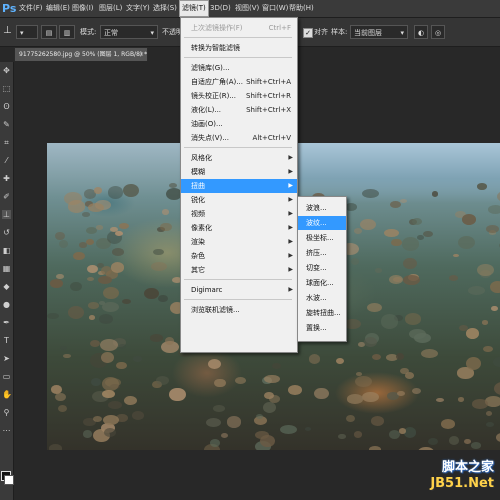  What do you see at coordinates (239, 82) in the screenshot?
I see `filter-menu-item: 自适应广角(A)... Shift+Ctrl+A` at bounding box center [239, 82].